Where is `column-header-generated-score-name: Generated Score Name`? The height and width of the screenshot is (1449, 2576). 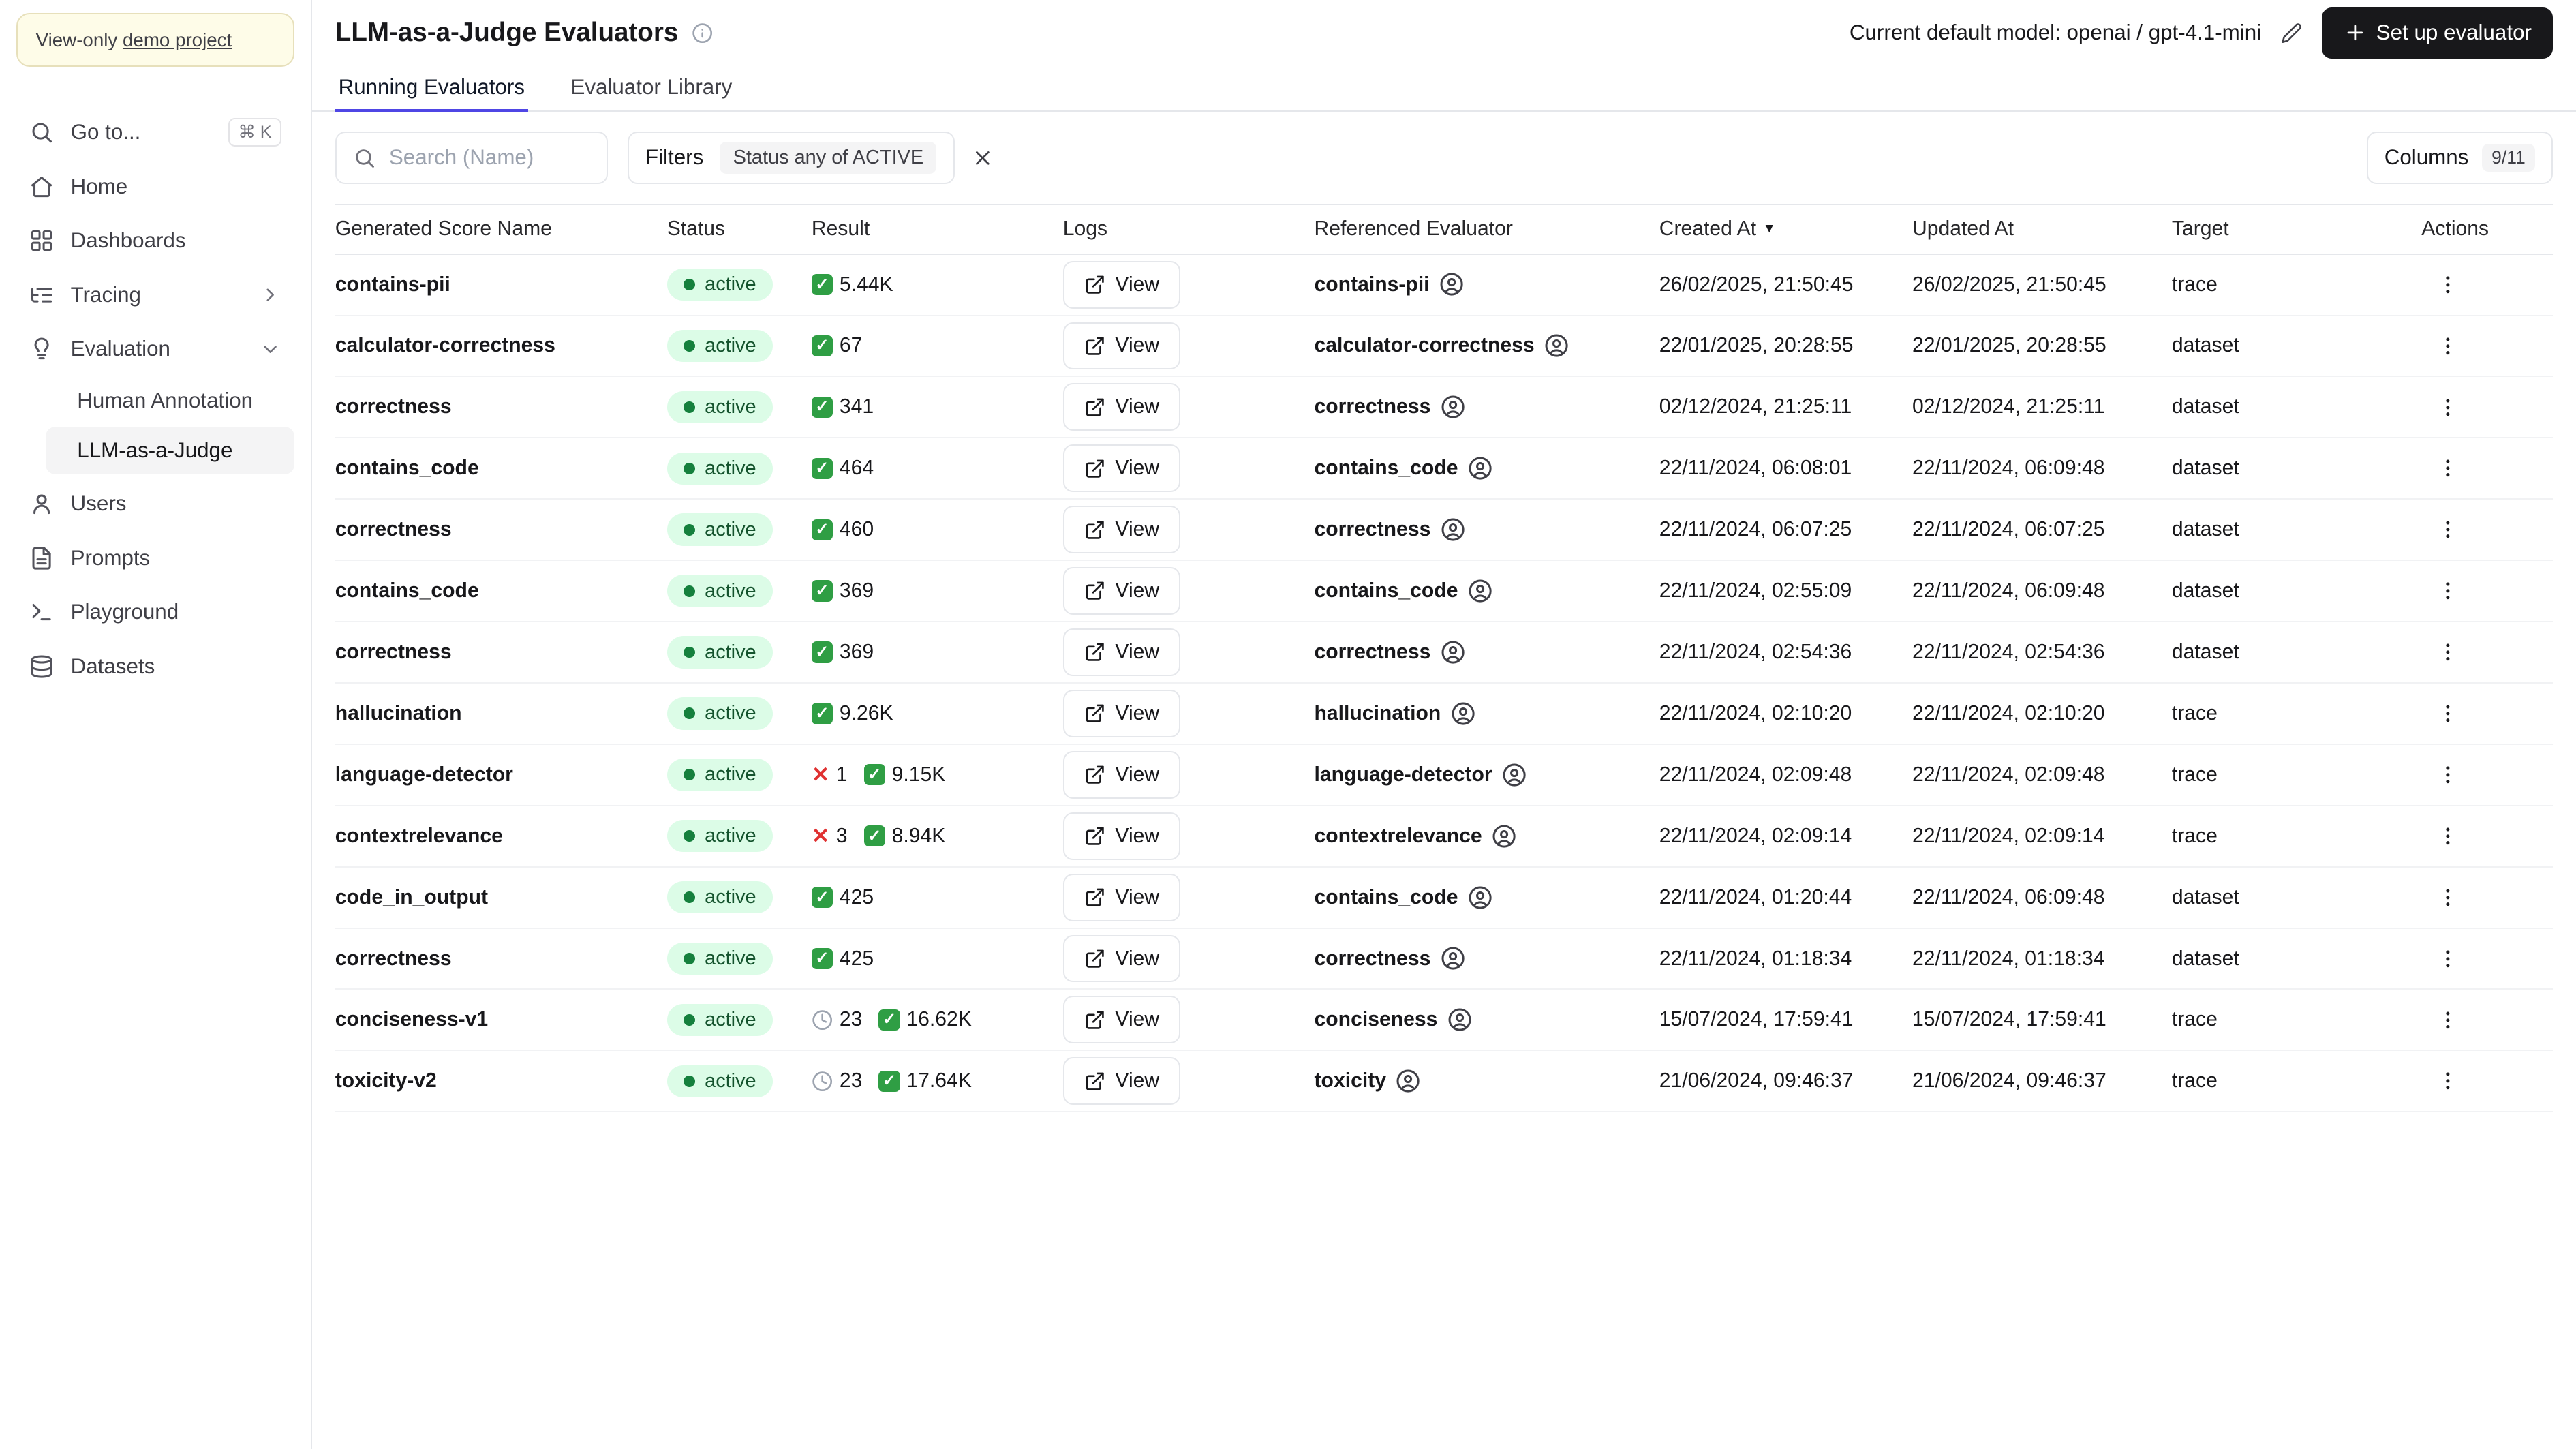
column-header-generated-score-name: Generated Score Name is located at coordinates (501, 229).